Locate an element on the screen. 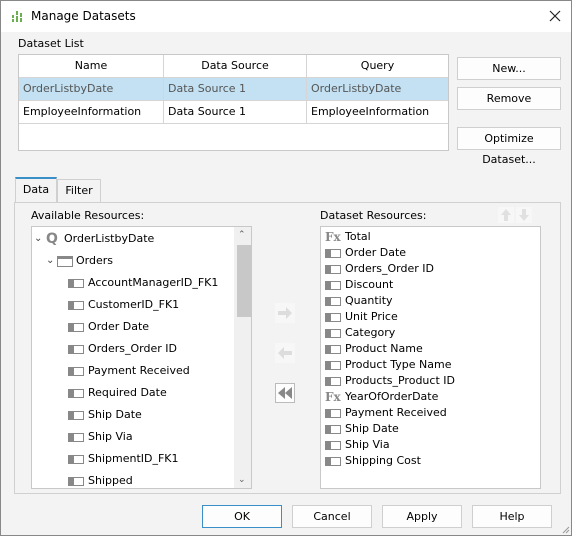  list-item: Shipping Cost is located at coordinates (373, 461).